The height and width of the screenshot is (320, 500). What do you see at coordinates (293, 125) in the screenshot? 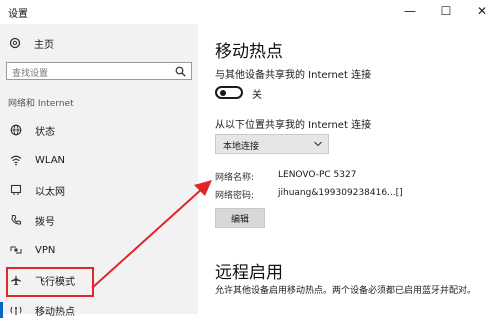
I see `share-from-label: 从以下位置共享我的 Internet 连接` at bounding box center [293, 125].